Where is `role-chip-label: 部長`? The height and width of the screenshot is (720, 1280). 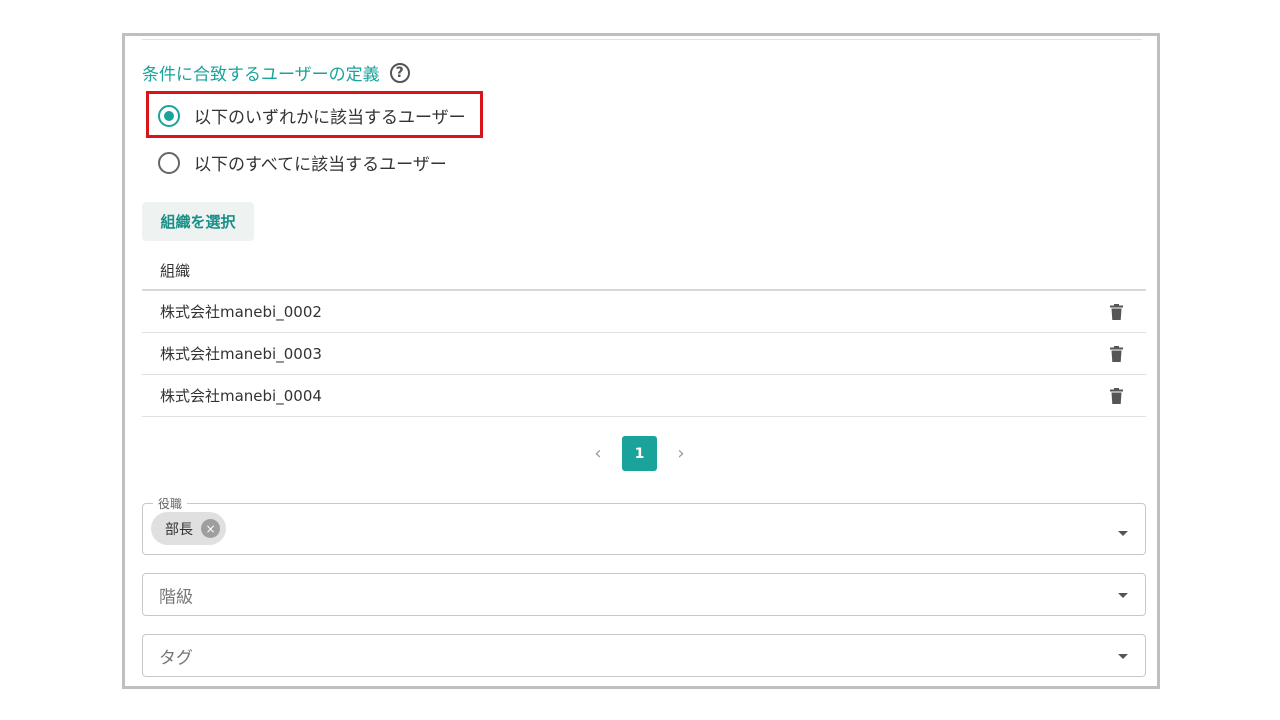
role-chip-label: 部長 is located at coordinates (179, 529).